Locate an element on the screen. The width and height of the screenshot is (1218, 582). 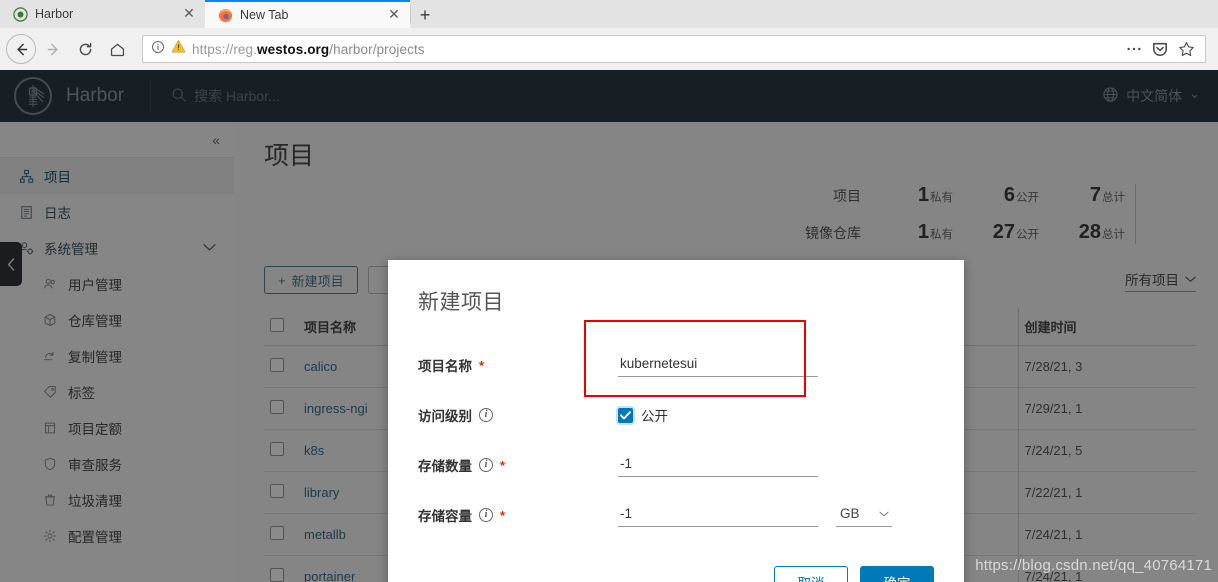
insecure-warning-icon is located at coordinates (178, 49).